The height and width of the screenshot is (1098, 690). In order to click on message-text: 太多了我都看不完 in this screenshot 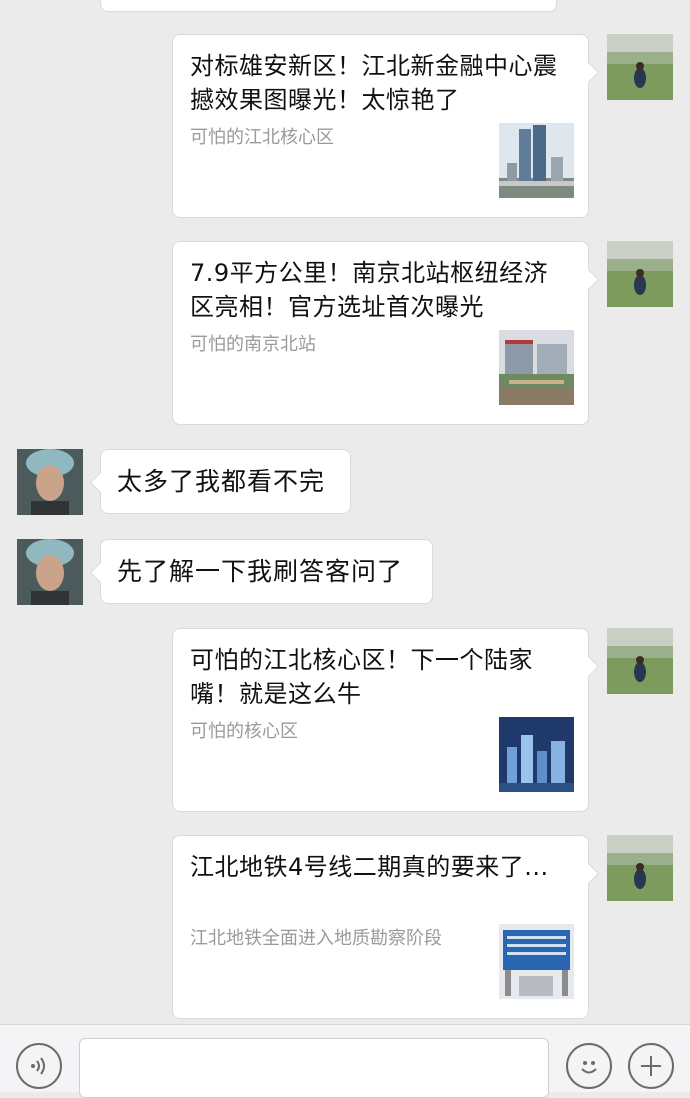, I will do `click(221, 481)`.